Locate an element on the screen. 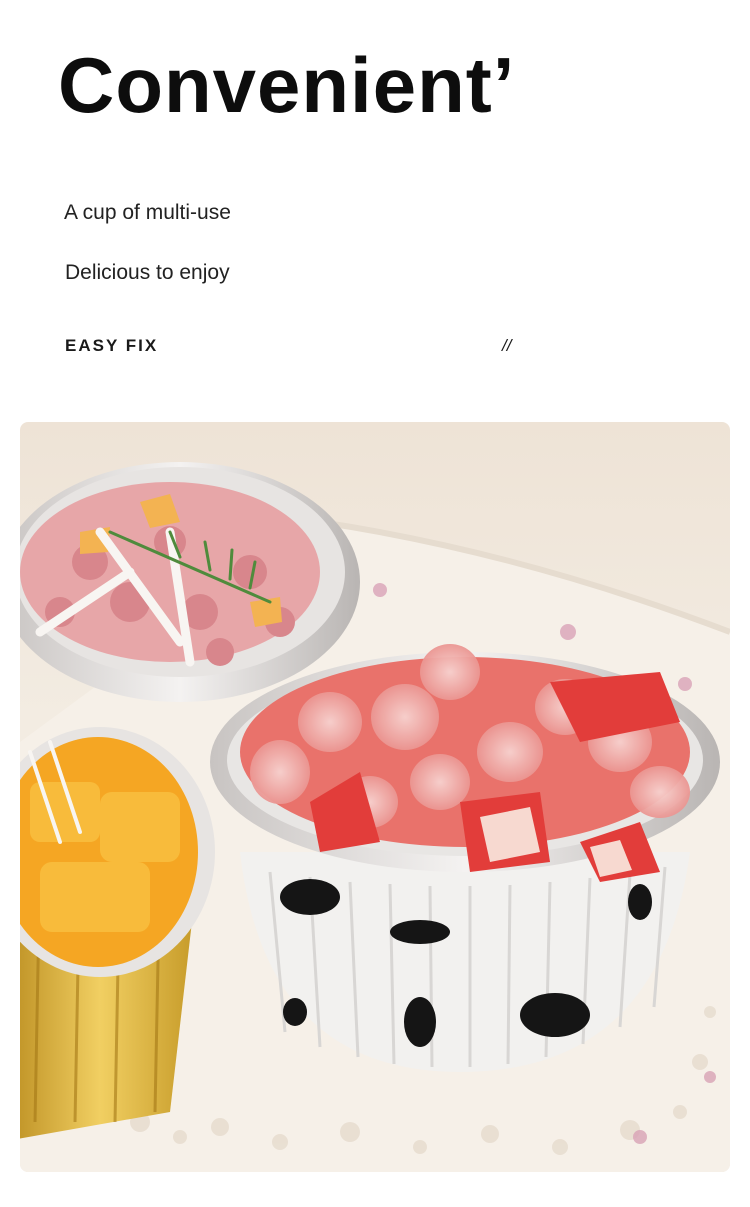  page-title: Convenient’ is located at coordinates (287, 85).